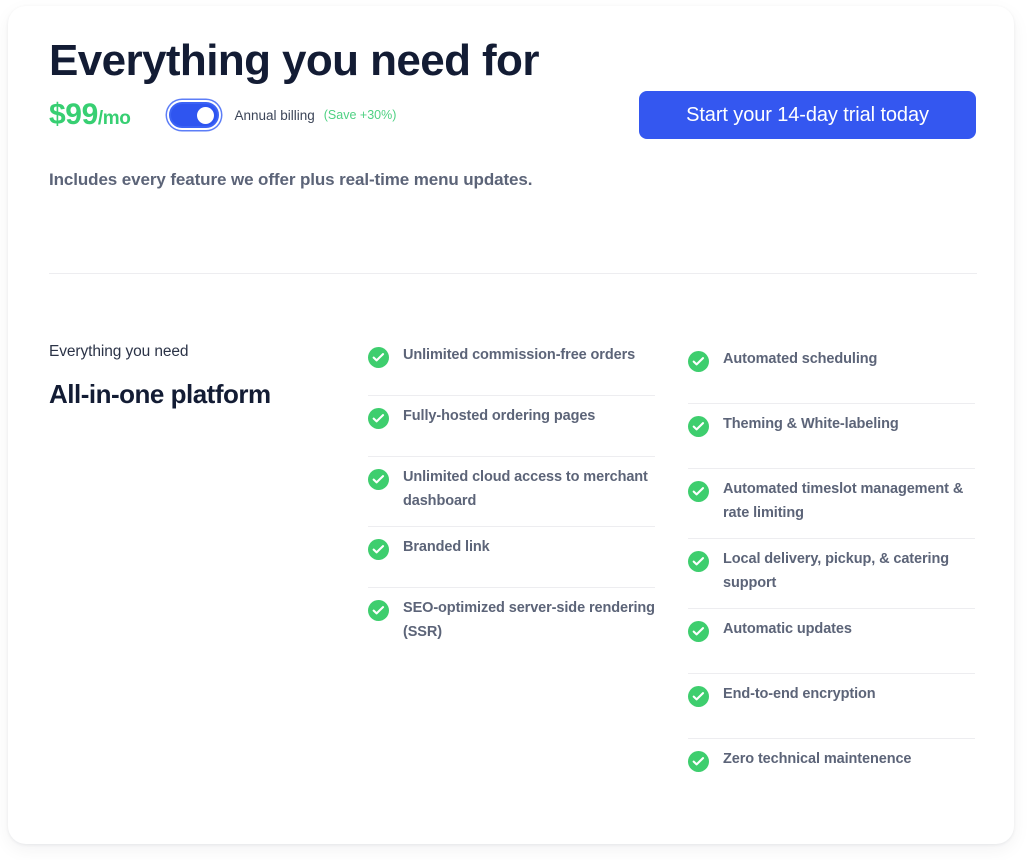  I want to click on feature-label: End-to-end encryption, so click(799, 693).